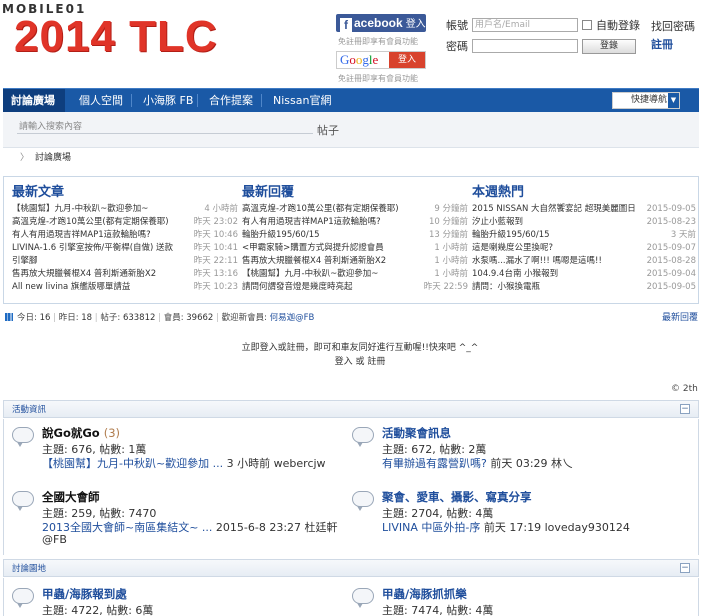  Describe the element at coordinates (131, 100) in the screenshot. I see `nav-divider` at that location.